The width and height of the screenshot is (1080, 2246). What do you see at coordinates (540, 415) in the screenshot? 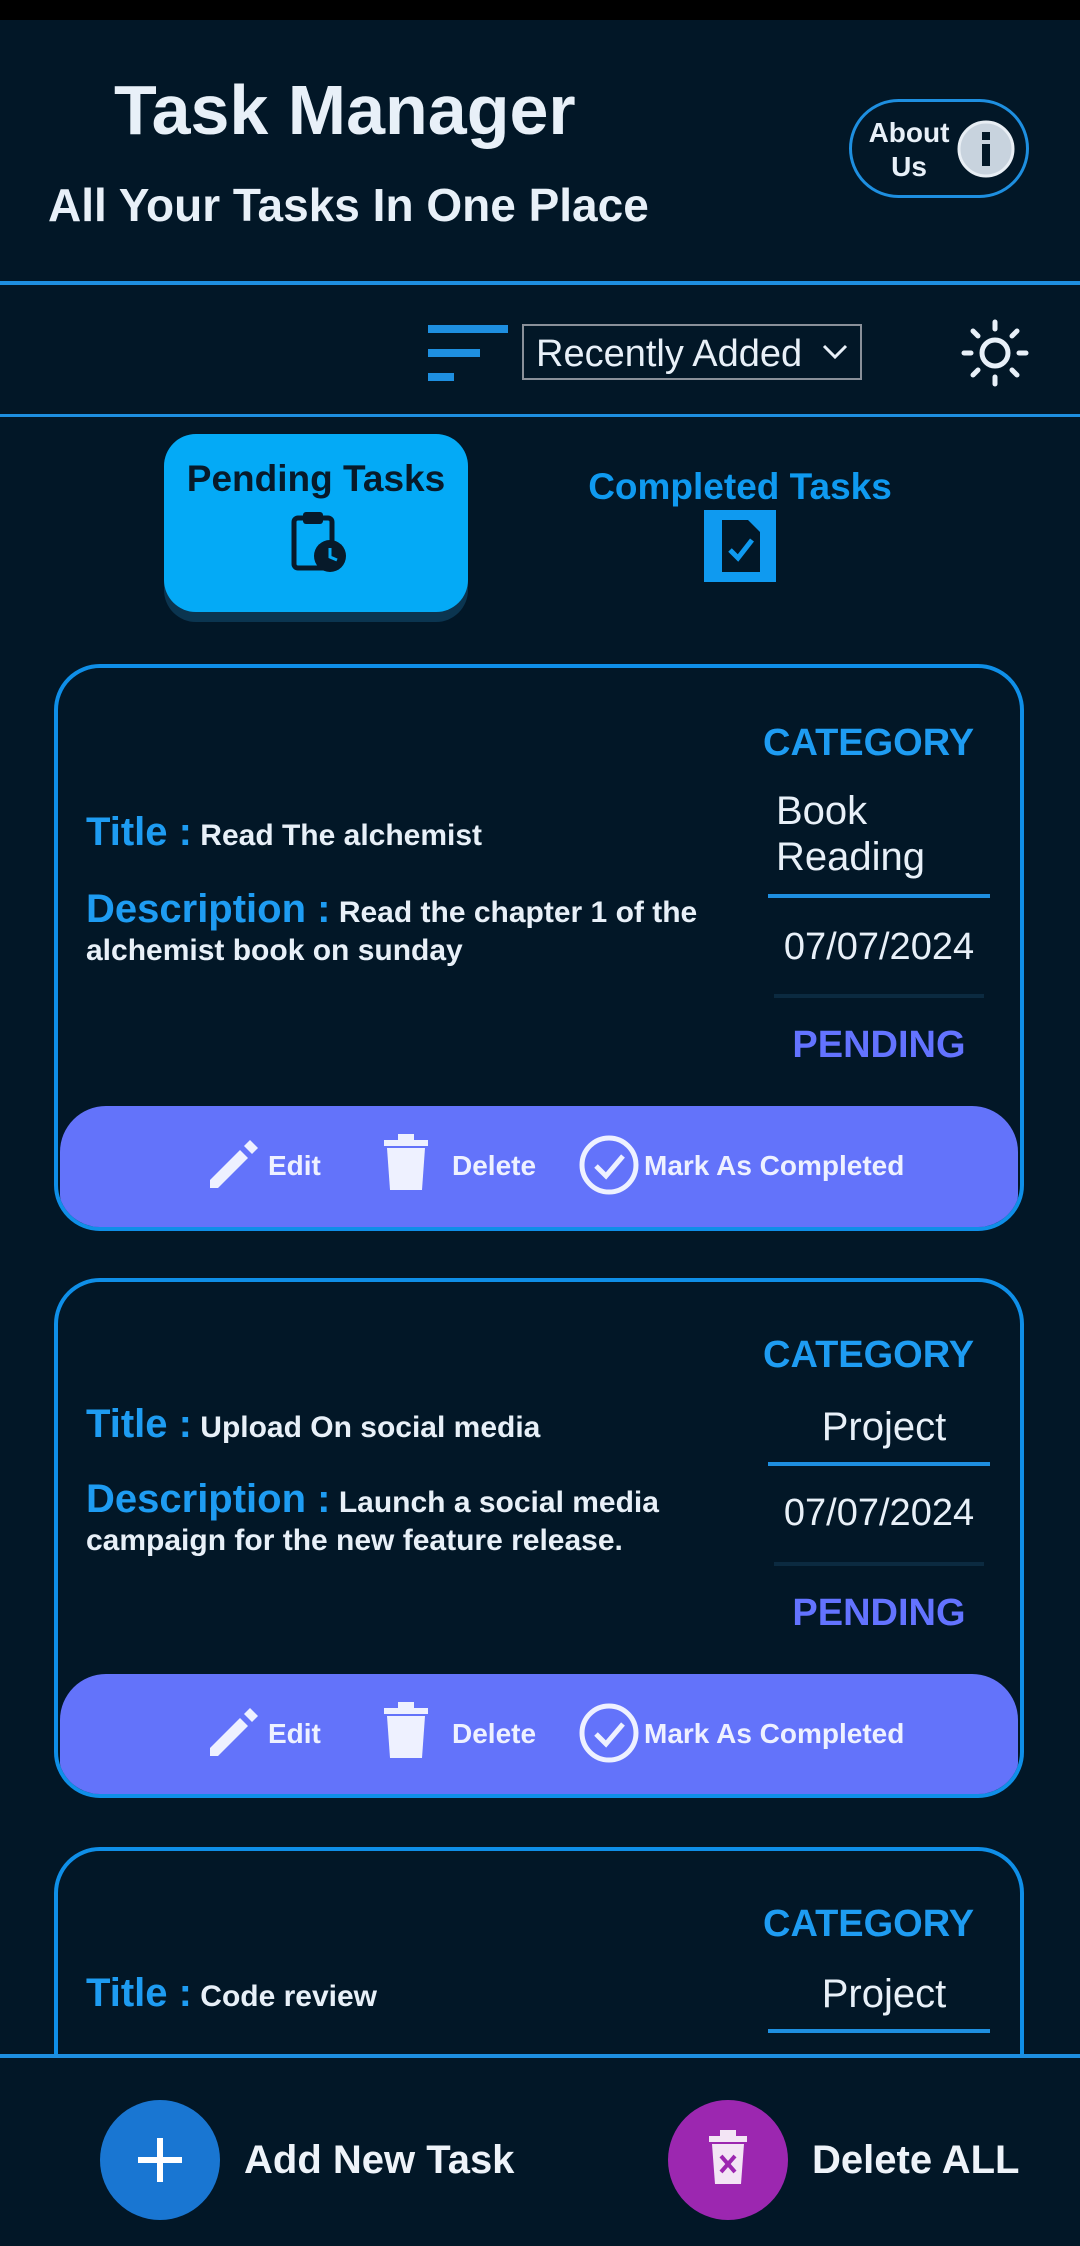
I see `toolbar-divider` at bounding box center [540, 415].